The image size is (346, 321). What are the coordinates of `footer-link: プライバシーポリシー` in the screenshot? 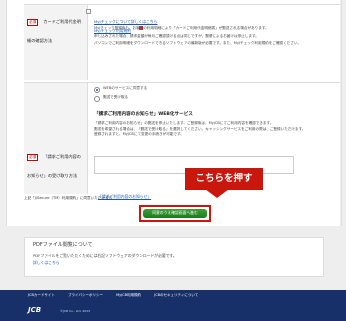 It's located at (85, 295).